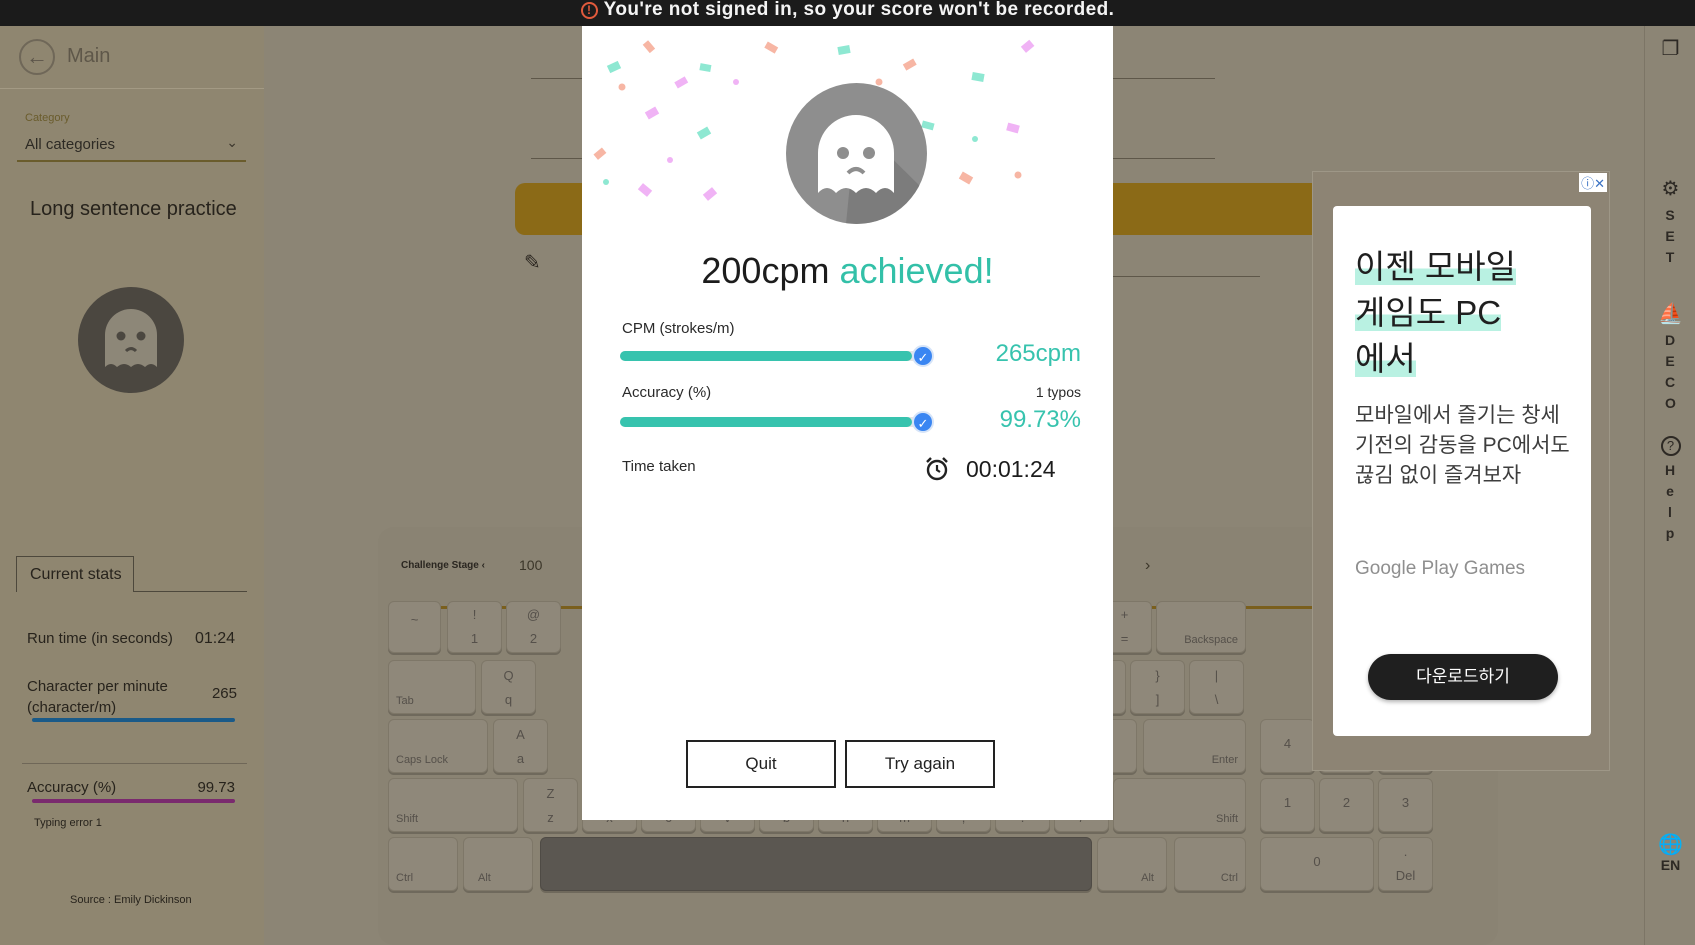 The image size is (1695, 945). Describe the element at coordinates (88, 56) in the screenshot. I see `main-label: Main` at that location.